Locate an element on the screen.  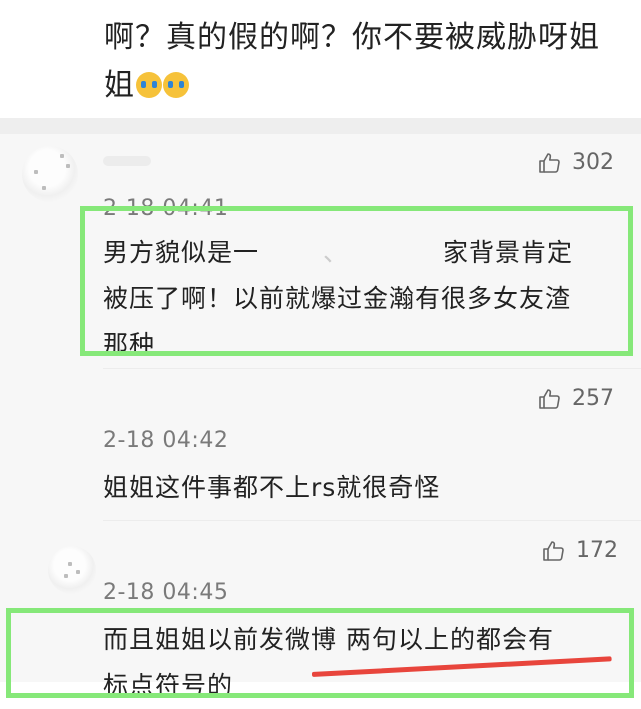
reply-time: 2-18 04:45 is located at coordinates (166, 592).